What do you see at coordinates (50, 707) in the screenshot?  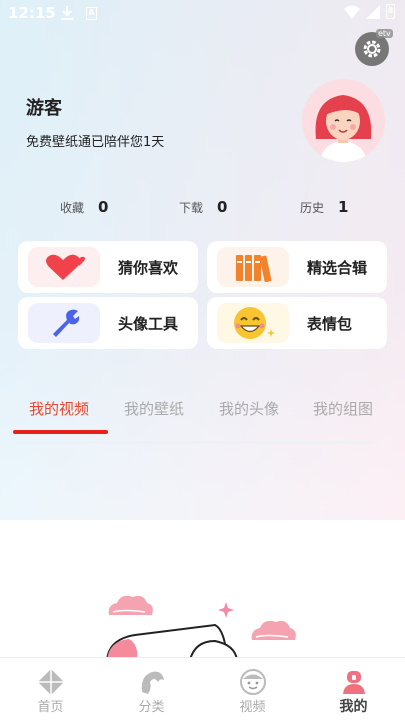 I see `nav-label: 首页` at bounding box center [50, 707].